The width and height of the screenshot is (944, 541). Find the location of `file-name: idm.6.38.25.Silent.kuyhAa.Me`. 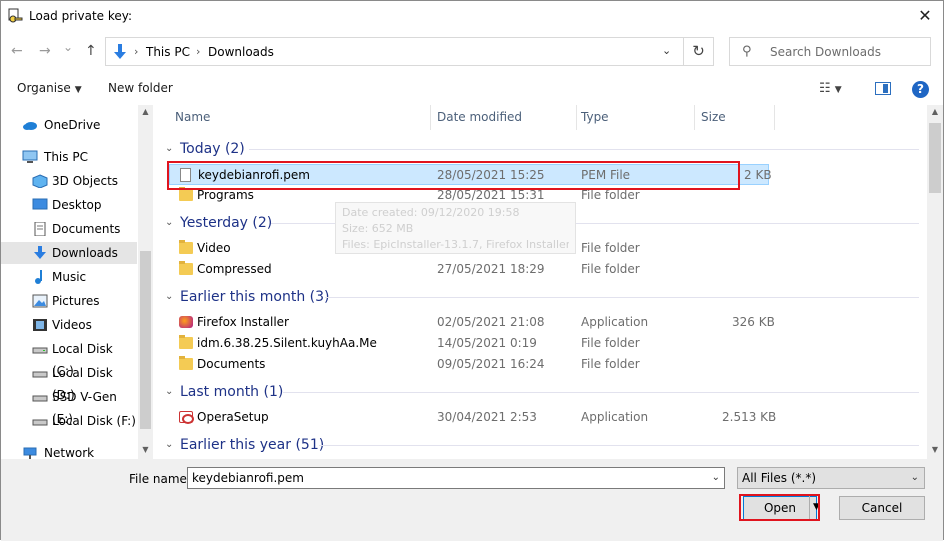

file-name: idm.6.38.25.Silent.kuyhAa.Me is located at coordinates (287, 343).